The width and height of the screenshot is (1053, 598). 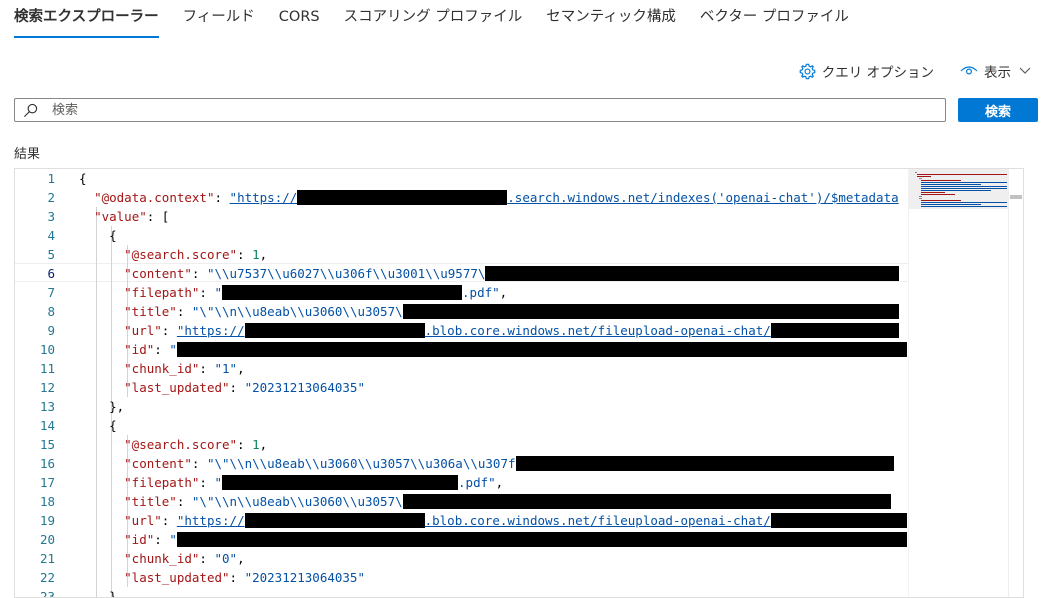 I want to click on line-number: 12, so click(x=47, y=387).